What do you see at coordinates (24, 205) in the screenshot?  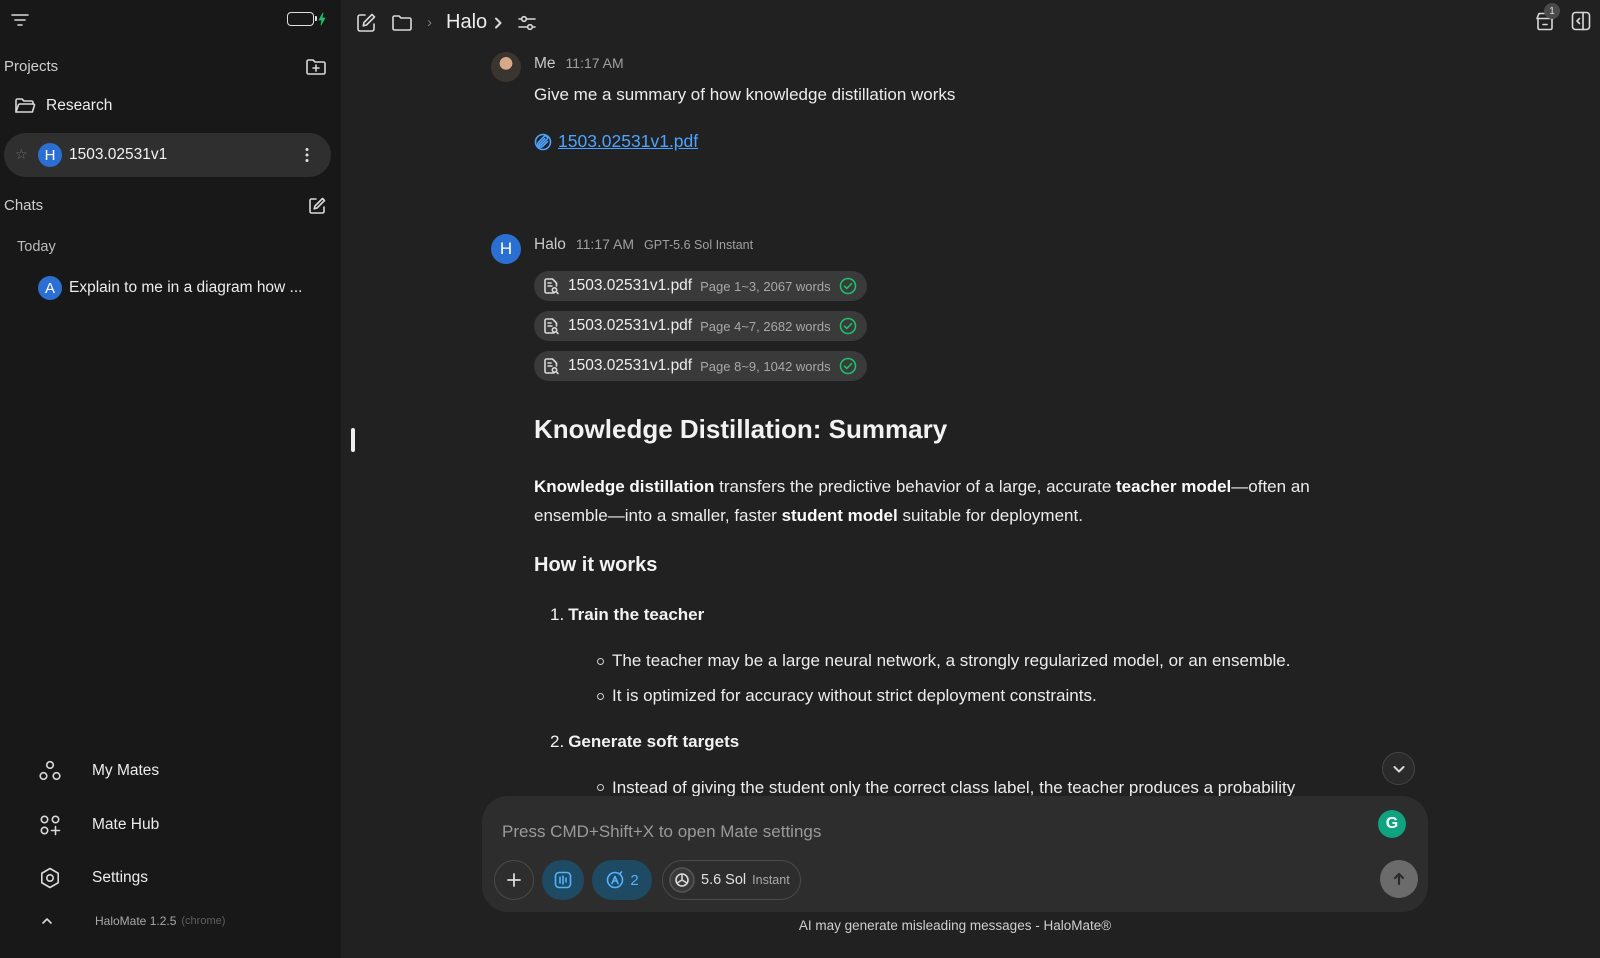 I see `chats-title: Chats` at bounding box center [24, 205].